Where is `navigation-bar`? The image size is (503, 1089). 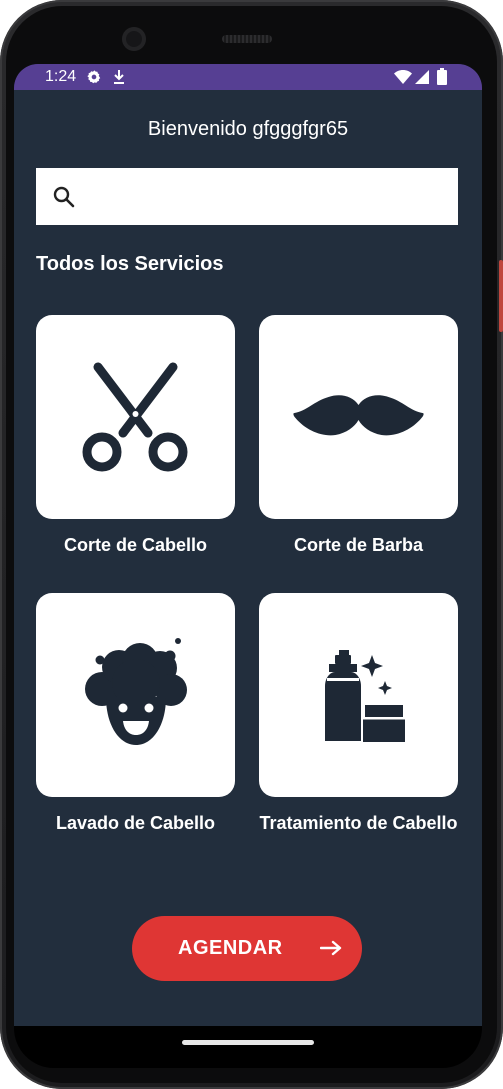 navigation-bar is located at coordinates (248, 1047).